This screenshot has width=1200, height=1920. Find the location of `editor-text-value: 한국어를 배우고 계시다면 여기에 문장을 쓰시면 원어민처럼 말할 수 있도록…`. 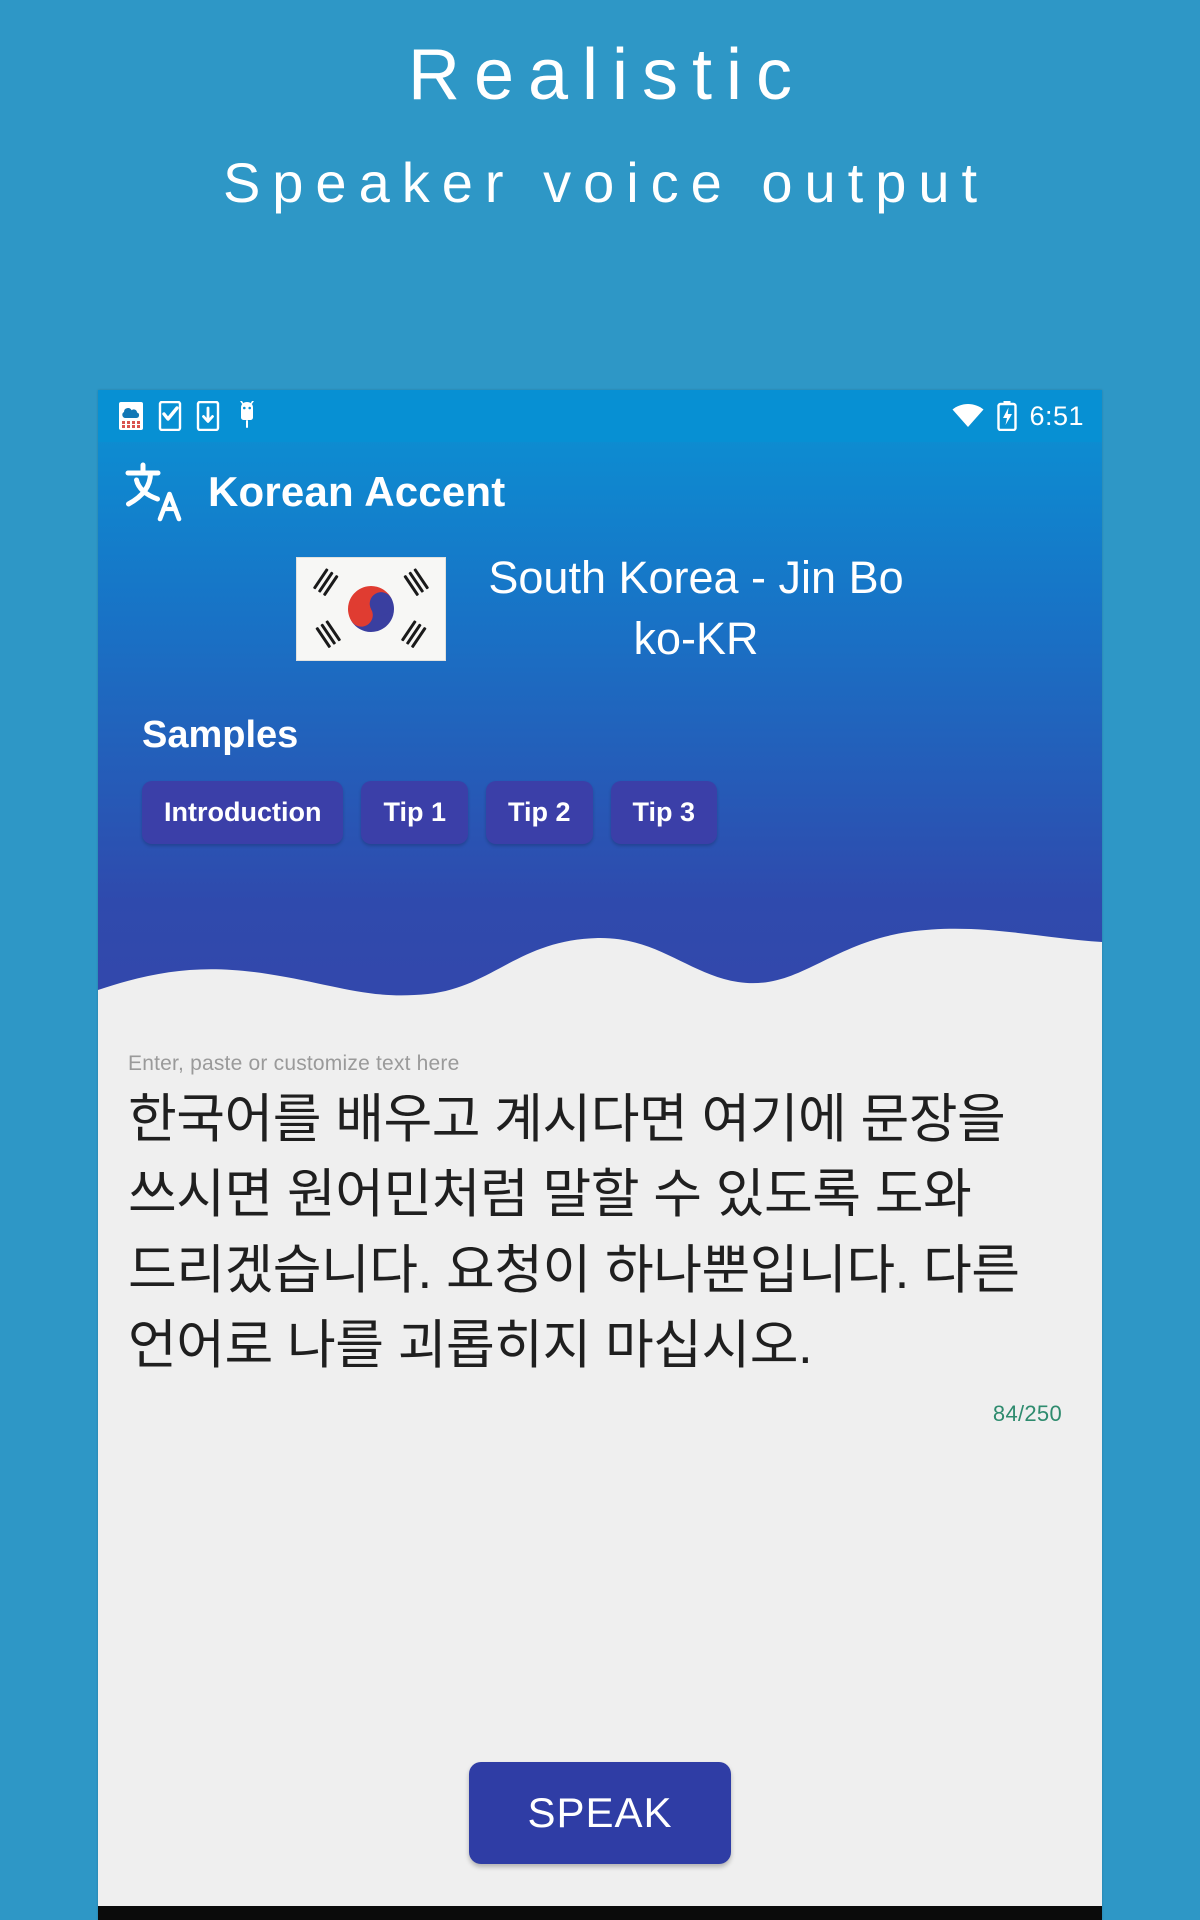

editor-text-value: 한국어를 배우고 계시다면 여기에 문장을 쓰시면 원어민처럼 말할 수 있도록… is located at coordinates (601, 1232).